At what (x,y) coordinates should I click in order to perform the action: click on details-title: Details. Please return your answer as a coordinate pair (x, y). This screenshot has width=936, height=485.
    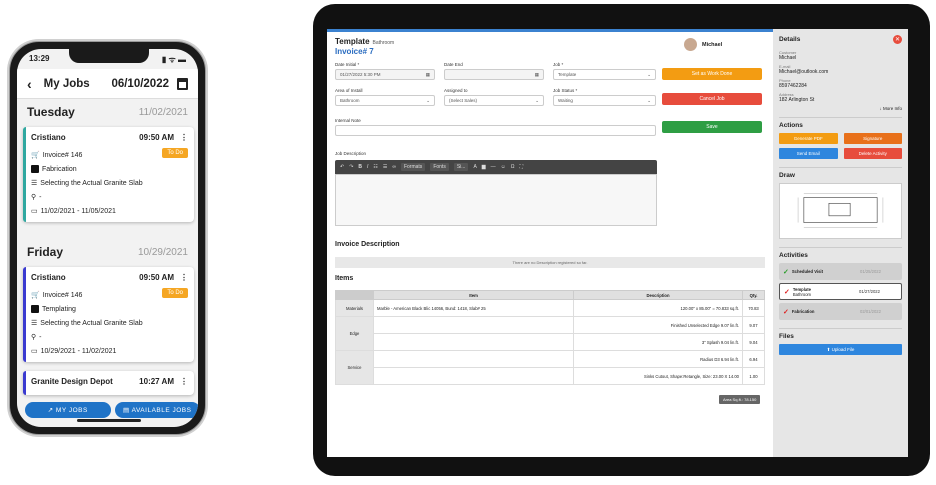
    Looking at the image, I should click on (790, 39).